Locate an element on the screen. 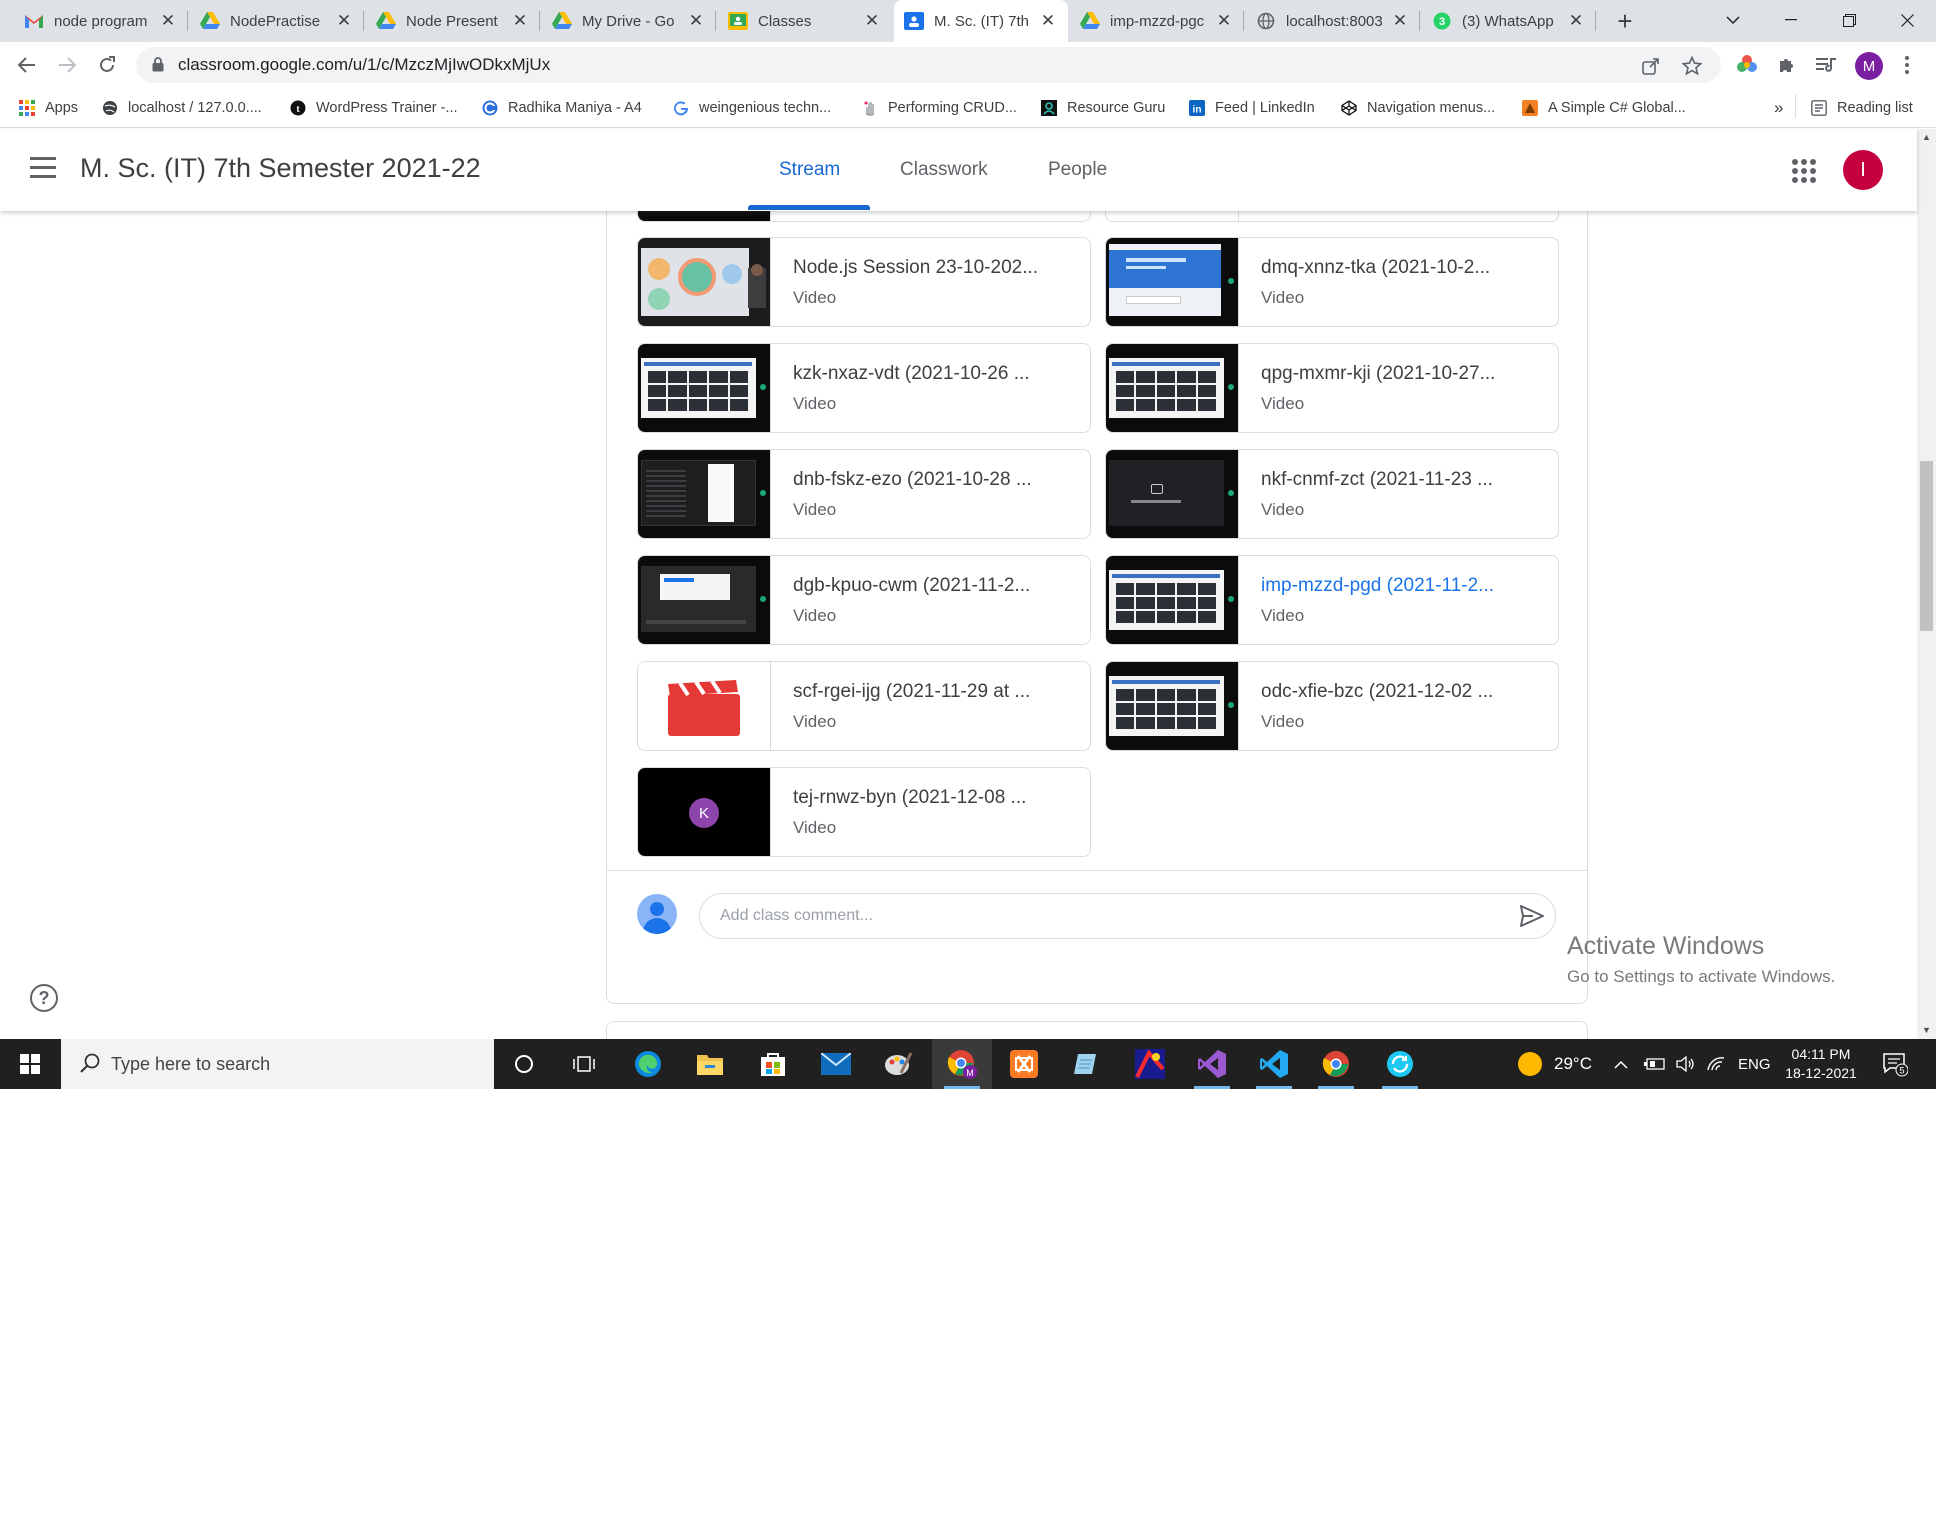 The image size is (1936, 1536). browser-tab: Node Present ✕ is located at coordinates (453, 21).